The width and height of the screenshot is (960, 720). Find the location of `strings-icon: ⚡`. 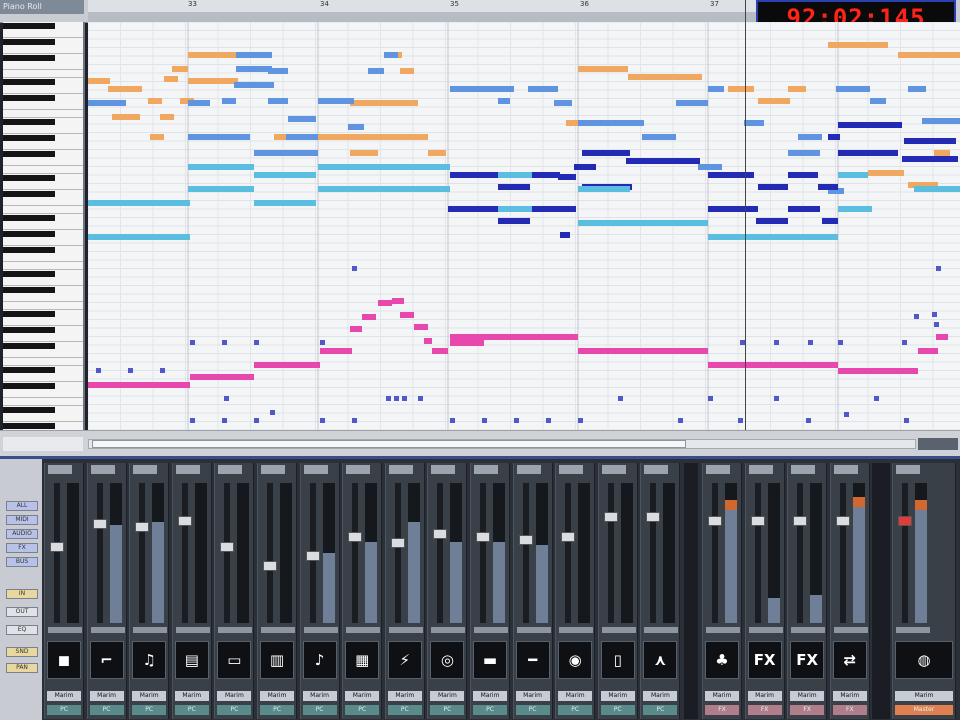

strings-icon: ⚡ is located at coordinates (404, 660).